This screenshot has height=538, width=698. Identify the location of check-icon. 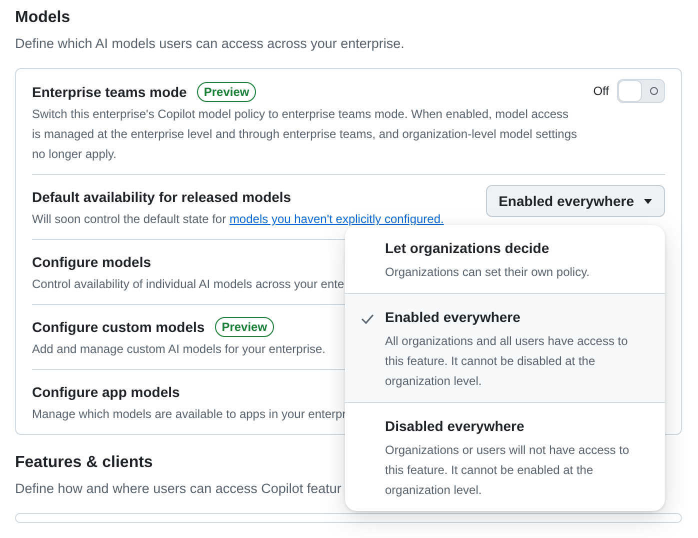
(367, 319).